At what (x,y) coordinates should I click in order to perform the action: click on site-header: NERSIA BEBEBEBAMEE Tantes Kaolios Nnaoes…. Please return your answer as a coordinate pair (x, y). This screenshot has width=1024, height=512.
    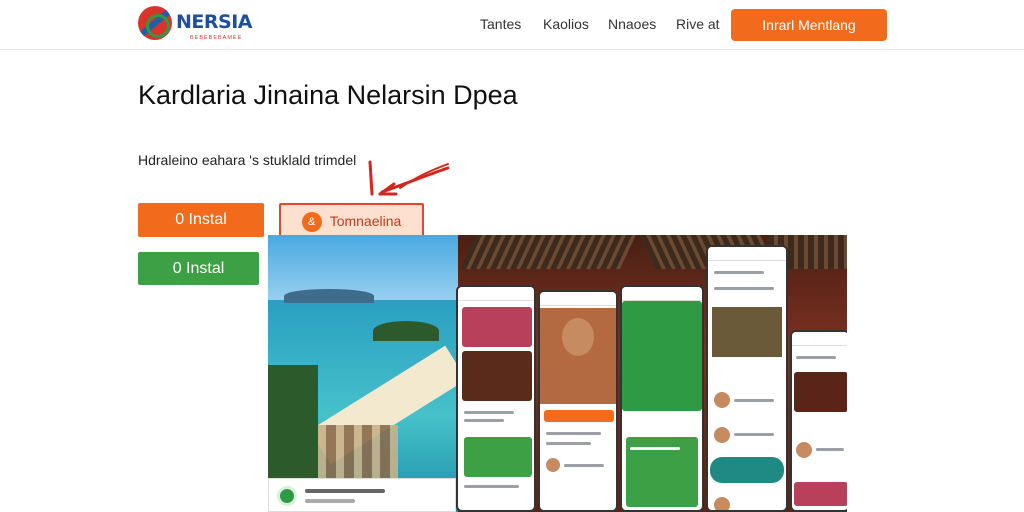
    Looking at the image, I should click on (512, 25).